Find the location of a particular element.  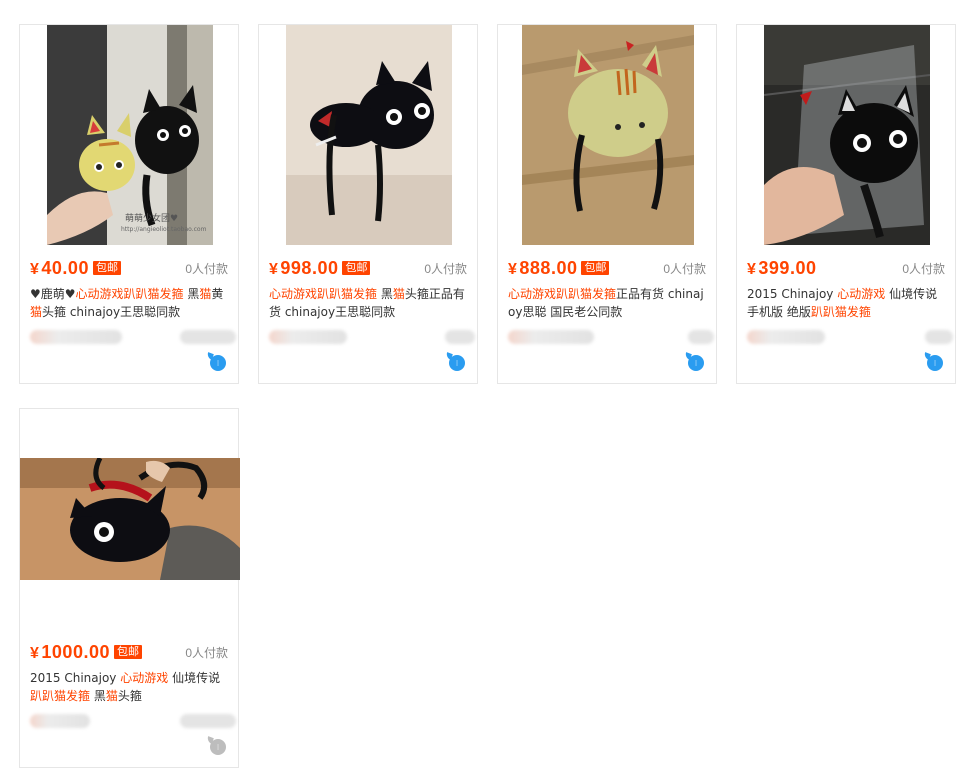

price-row: ¥1000.00 包邮 0人付款 is located at coordinates (129, 652).